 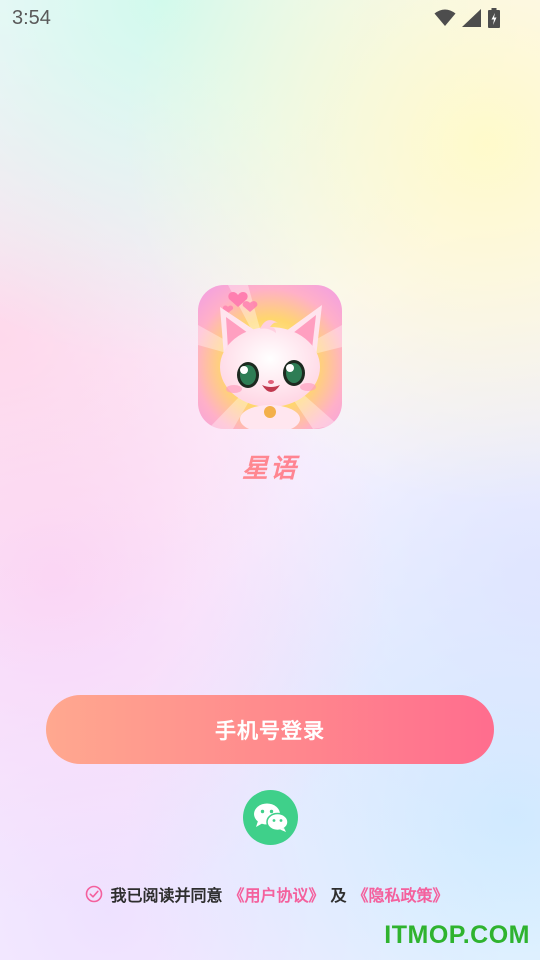 I want to click on agreement-row: 我已阅读并同意 《用户协议》 及 《隐私政策》, so click(x=270, y=894).